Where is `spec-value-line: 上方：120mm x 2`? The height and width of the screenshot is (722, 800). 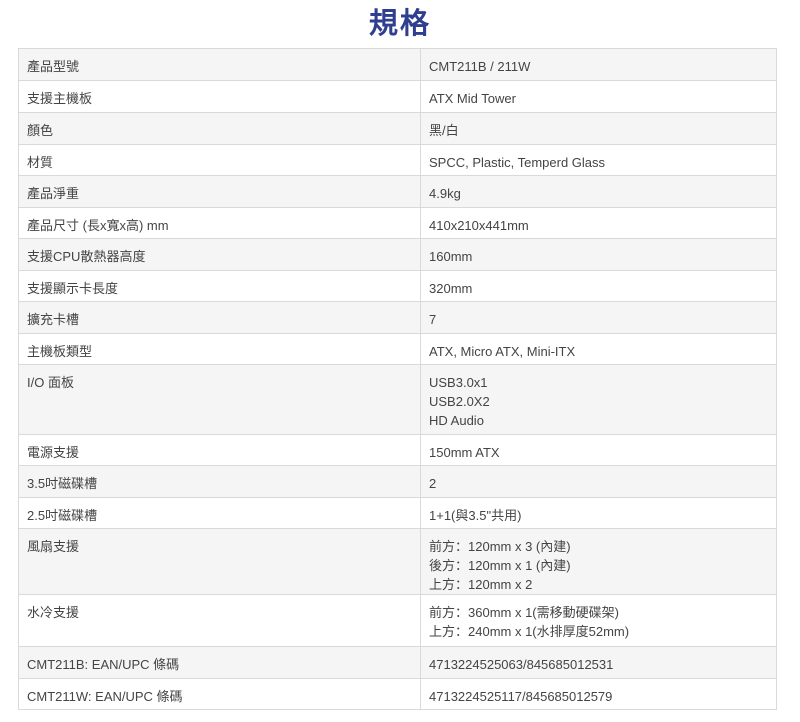
spec-value-line: 上方：120mm x 2 is located at coordinates (481, 584).